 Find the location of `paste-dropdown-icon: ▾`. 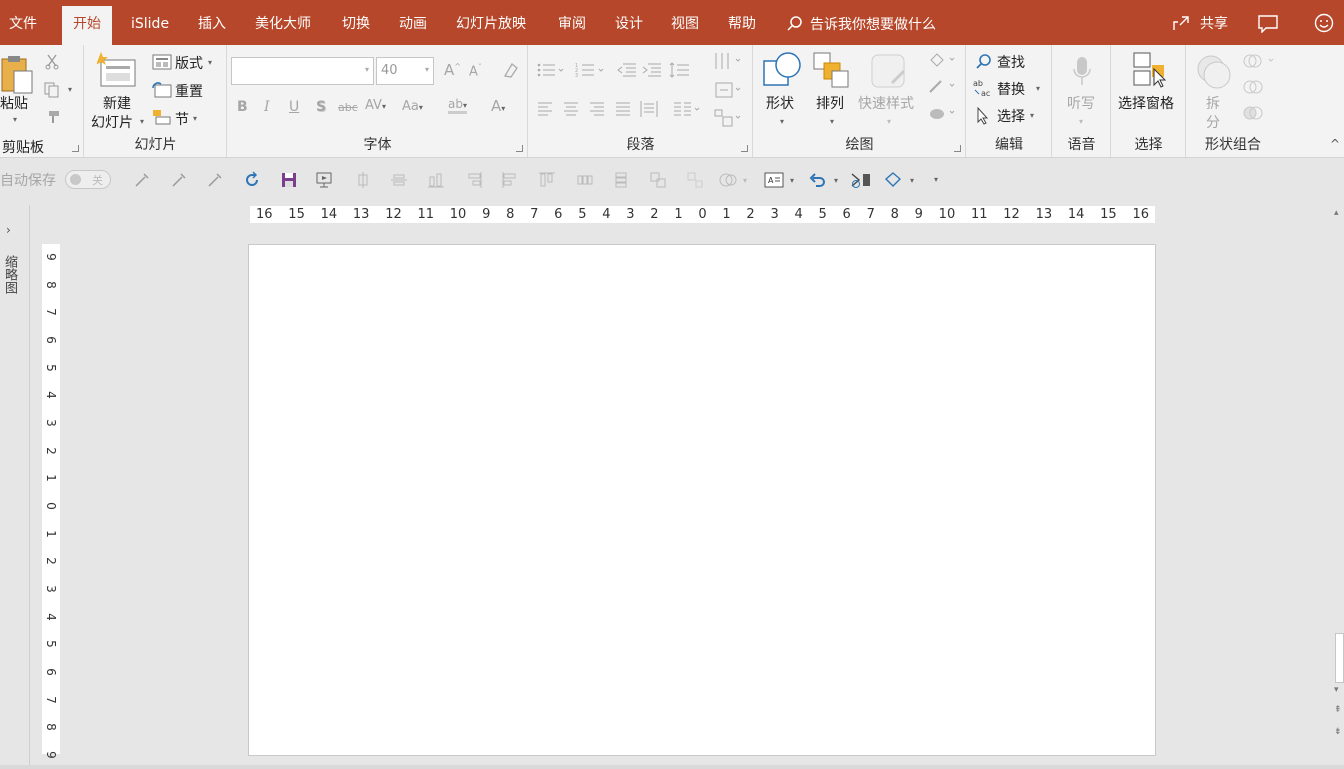

paste-dropdown-icon: ▾ is located at coordinates (15, 119).